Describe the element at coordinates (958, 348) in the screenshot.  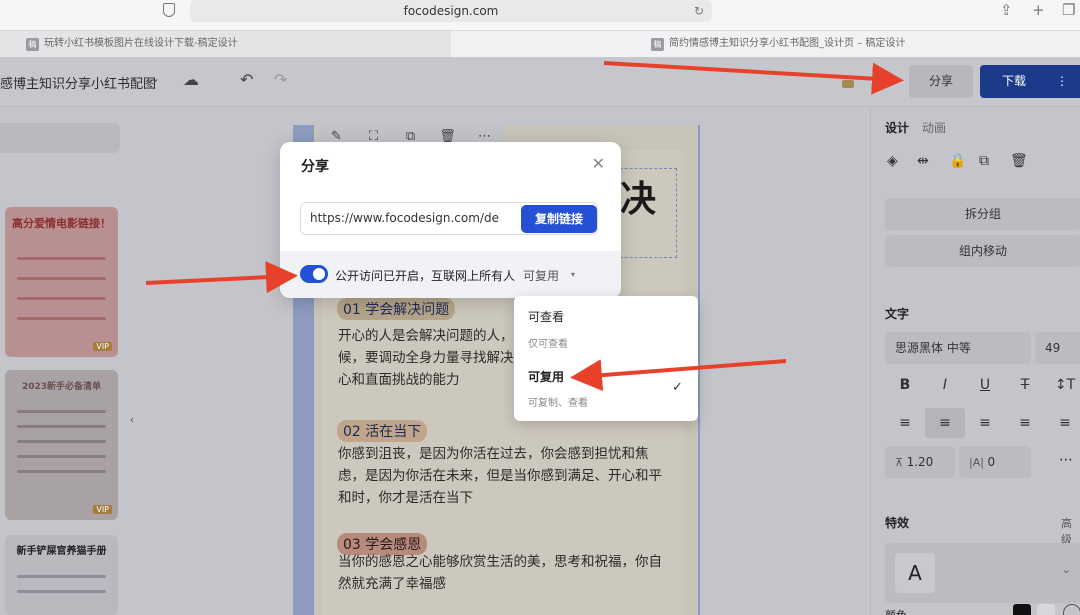
I see `font-family-select: 思源黑体 中等` at that location.